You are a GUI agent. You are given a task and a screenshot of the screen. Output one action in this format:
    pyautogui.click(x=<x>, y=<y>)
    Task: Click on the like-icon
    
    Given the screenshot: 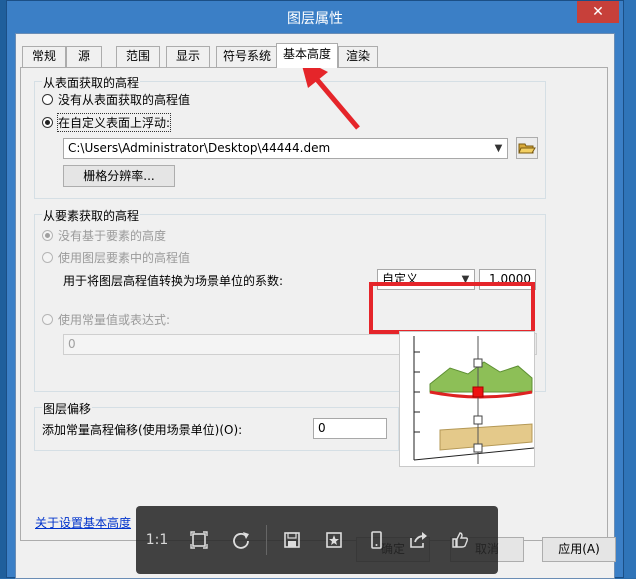 What is the action you would take?
    pyautogui.click(x=460, y=540)
    